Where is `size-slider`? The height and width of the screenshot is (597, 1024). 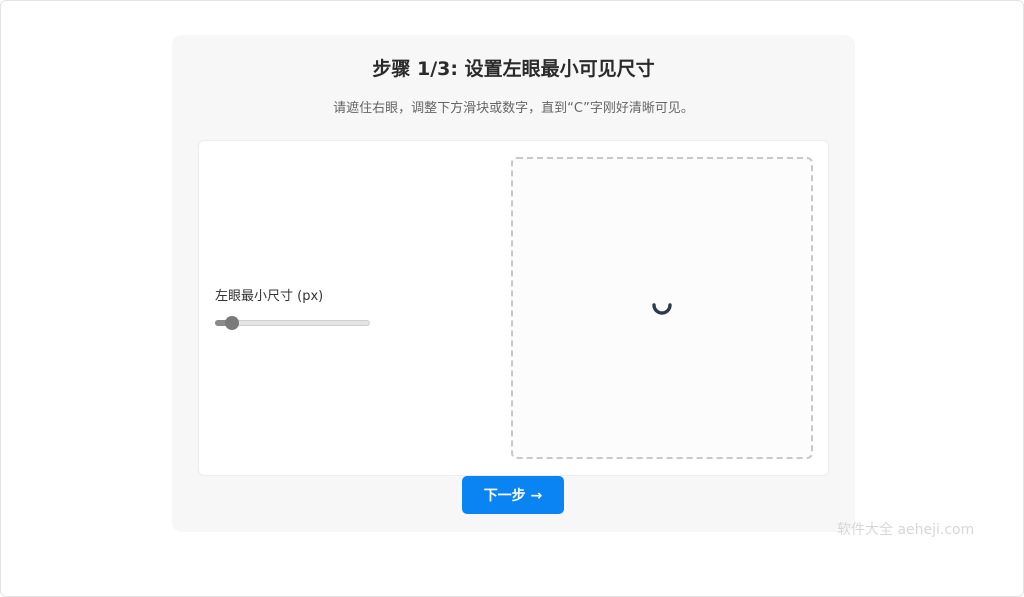 size-slider is located at coordinates (292, 322).